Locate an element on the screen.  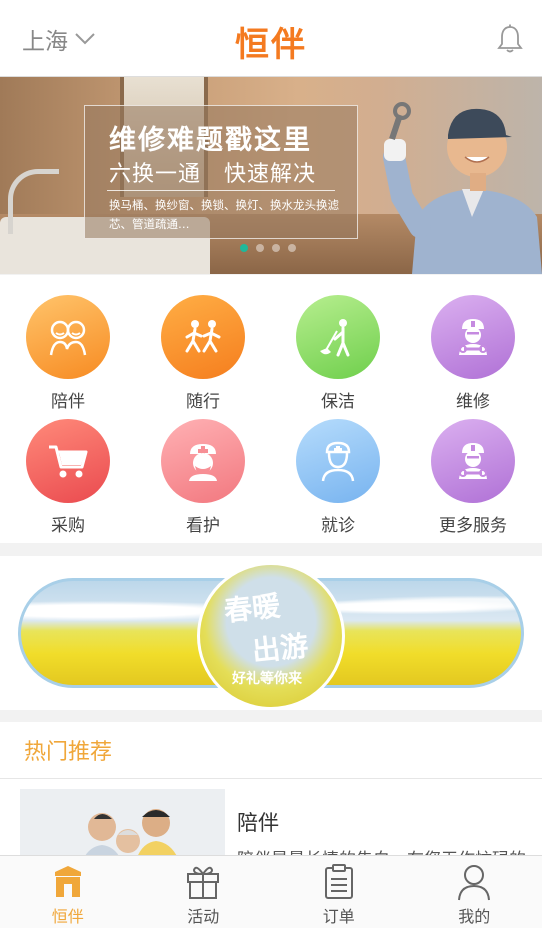
app-logo: 恒伴 is located at coordinates (271, 41).